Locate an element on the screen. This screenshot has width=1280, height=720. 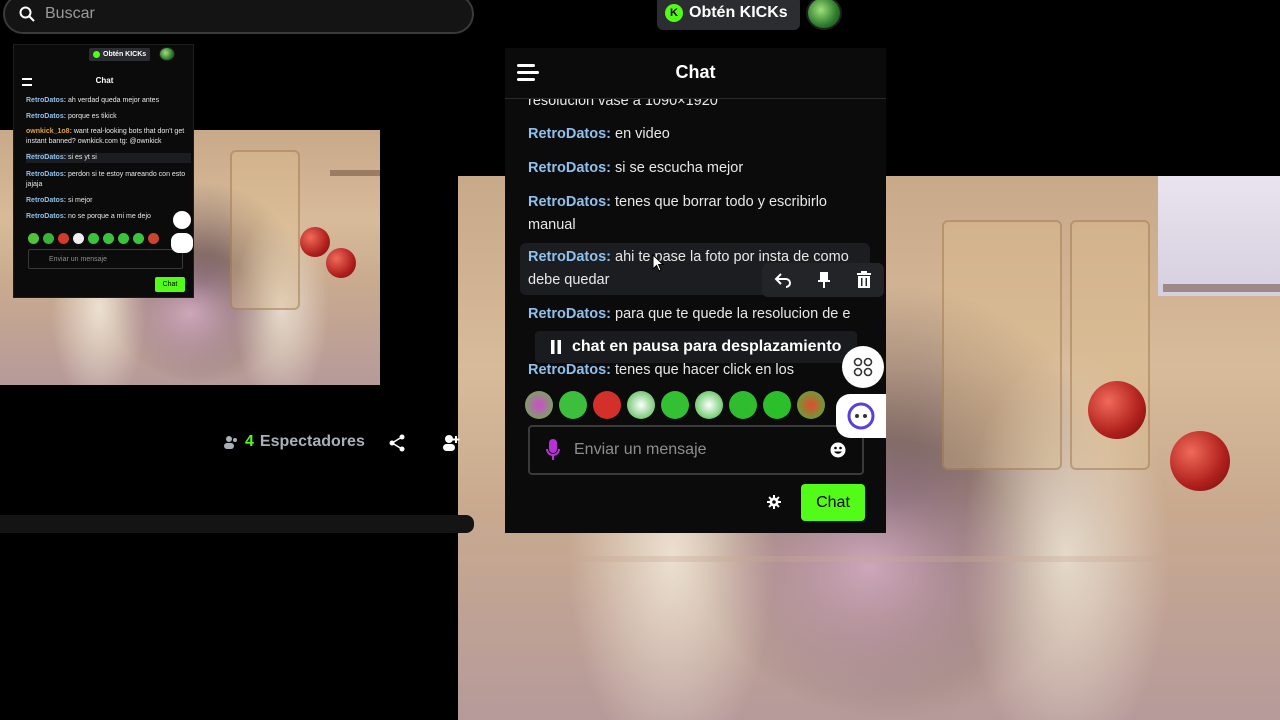
viewers-icon is located at coordinates (230, 442).